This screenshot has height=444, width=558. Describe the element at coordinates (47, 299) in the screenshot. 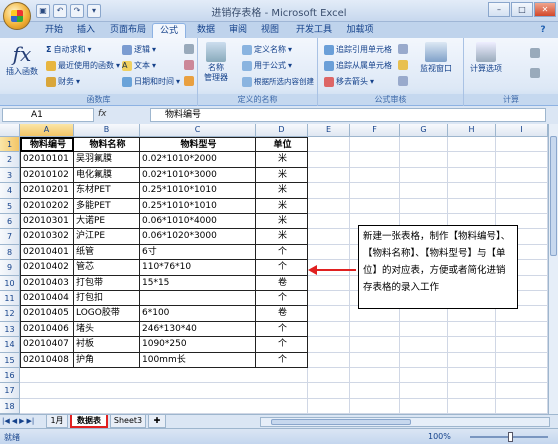

I see `table-cell: 02010404` at that location.